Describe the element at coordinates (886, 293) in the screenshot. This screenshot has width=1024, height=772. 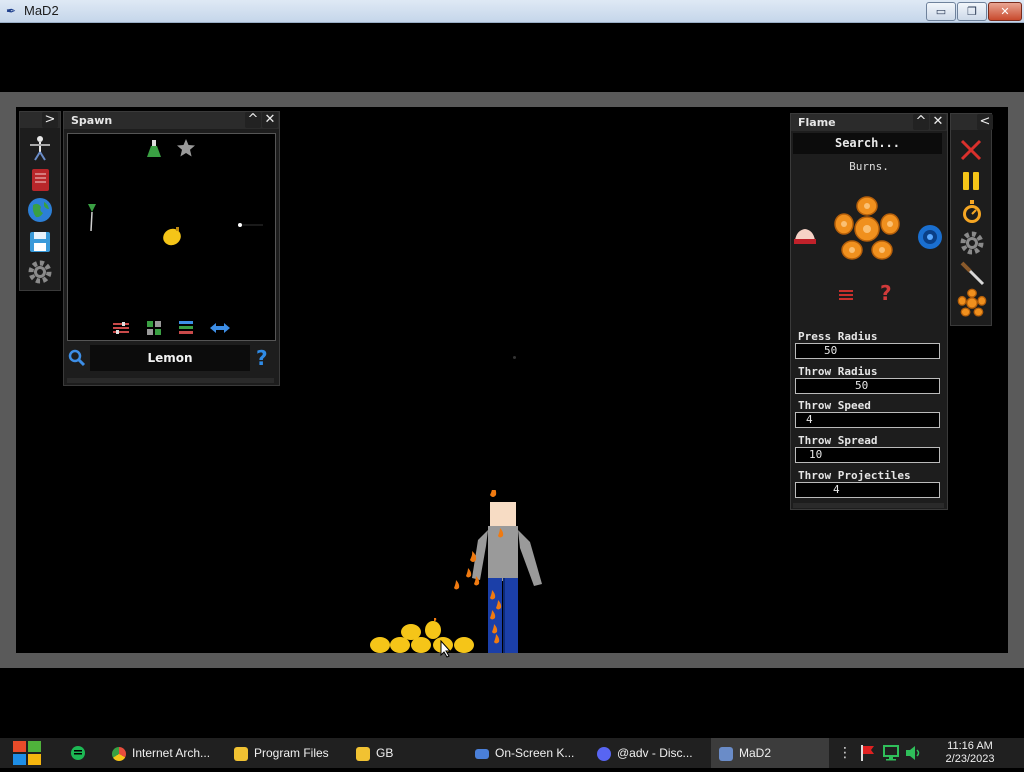
I see `tool-help-icon: ?` at that location.